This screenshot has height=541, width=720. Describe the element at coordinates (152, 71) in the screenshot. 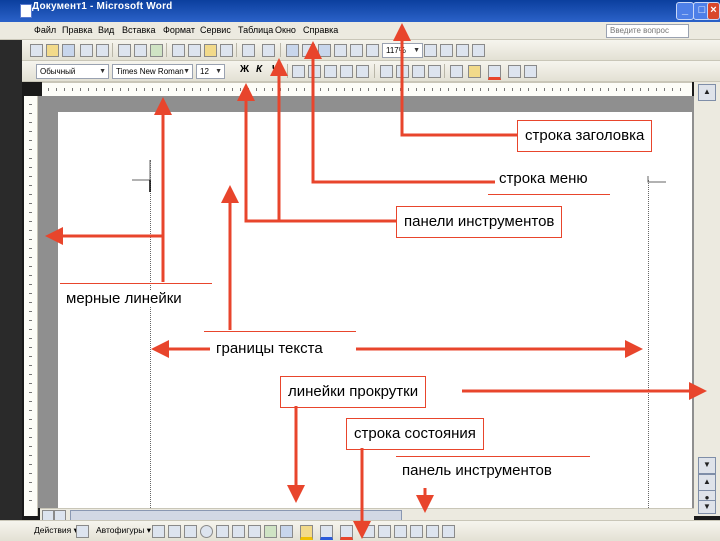

I see `font-select: Times New Roman ▼` at that location.